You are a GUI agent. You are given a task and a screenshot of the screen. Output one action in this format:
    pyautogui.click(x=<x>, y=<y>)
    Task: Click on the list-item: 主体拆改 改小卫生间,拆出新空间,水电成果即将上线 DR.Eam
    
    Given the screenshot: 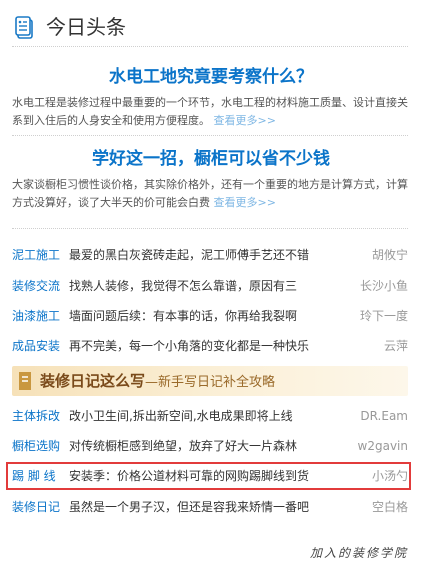 What is the action you would take?
    pyautogui.click(x=210, y=416)
    